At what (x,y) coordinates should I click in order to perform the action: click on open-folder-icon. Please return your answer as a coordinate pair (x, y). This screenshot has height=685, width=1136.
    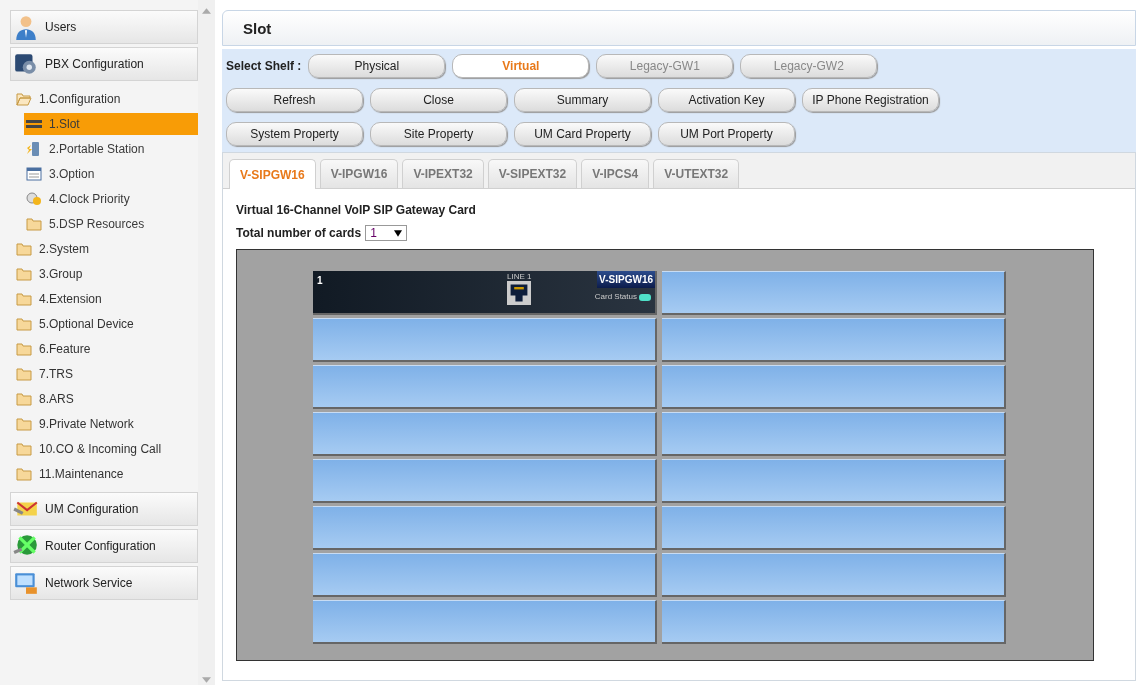
    Looking at the image, I should click on (24, 98).